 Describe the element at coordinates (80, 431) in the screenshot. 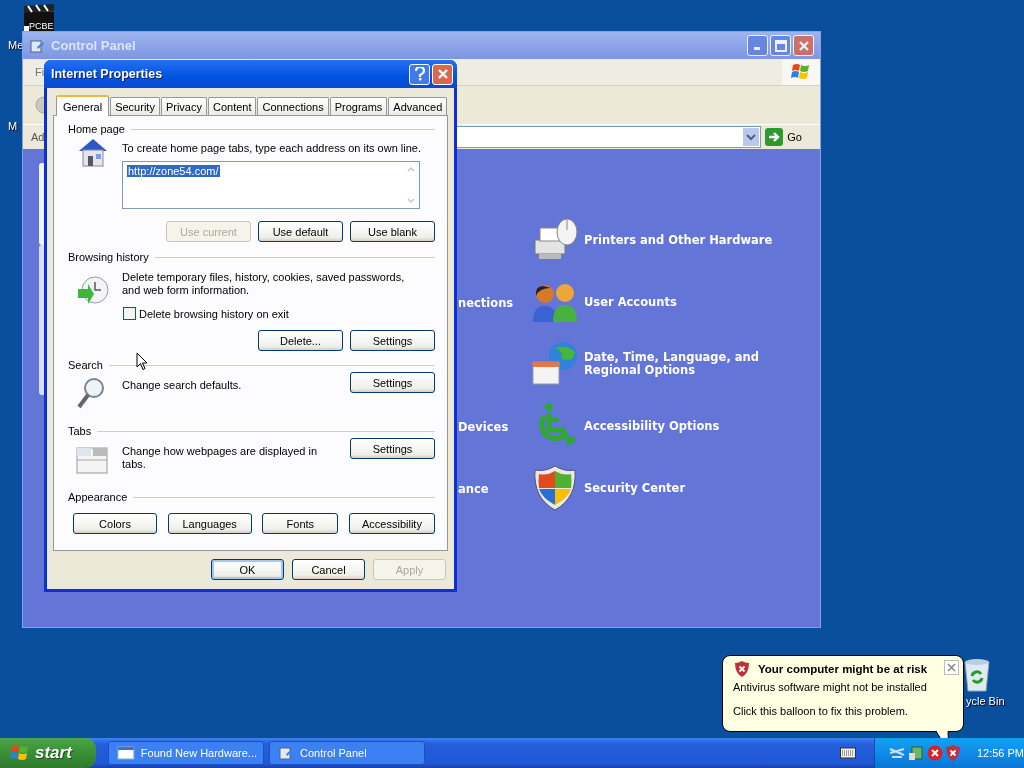

I see `group-label: Tabs` at that location.